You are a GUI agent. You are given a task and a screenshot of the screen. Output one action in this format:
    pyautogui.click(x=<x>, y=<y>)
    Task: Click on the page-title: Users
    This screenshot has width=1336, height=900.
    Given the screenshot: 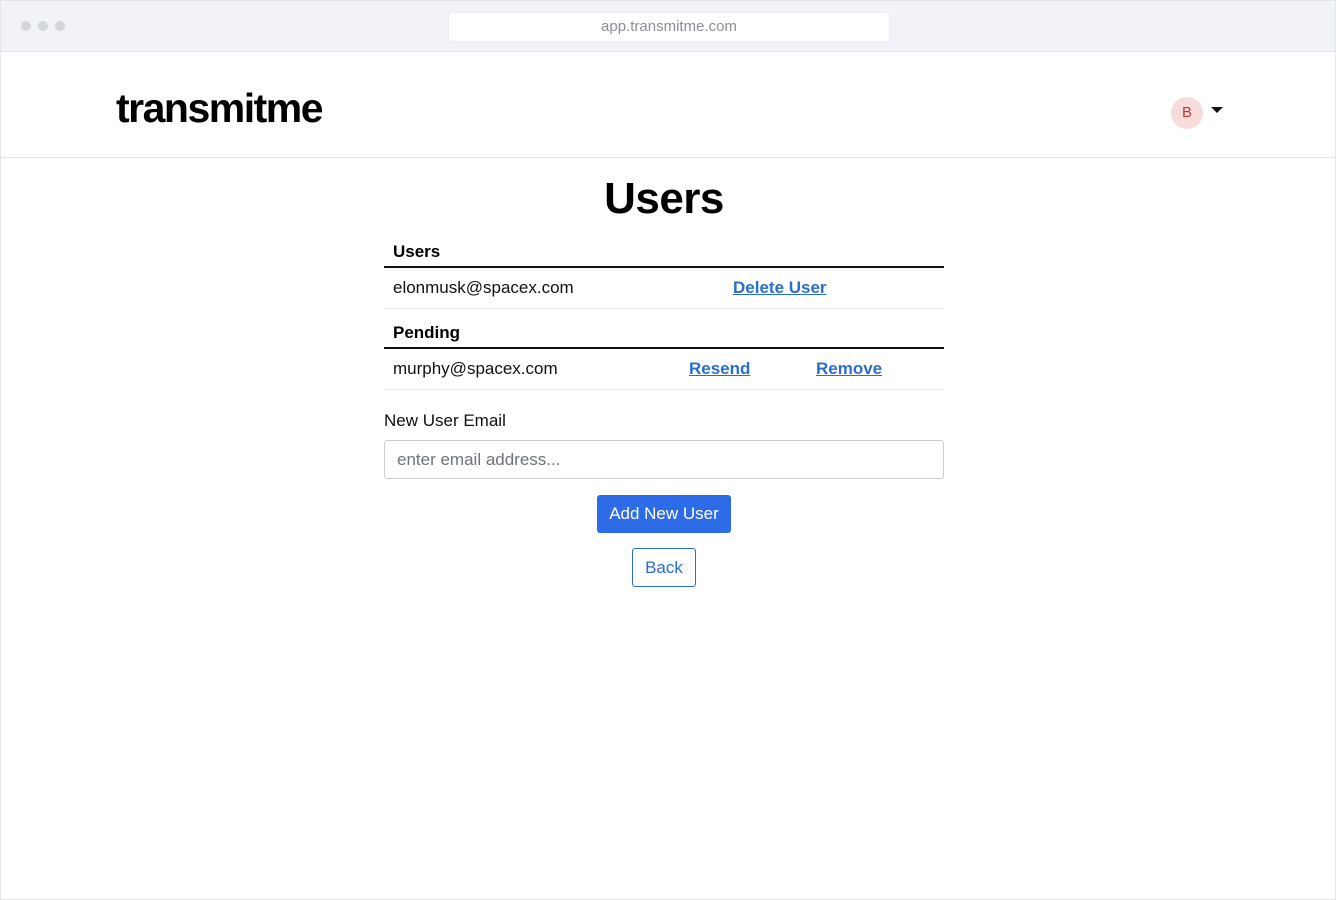 What is the action you would take?
    pyautogui.click(x=664, y=198)
    